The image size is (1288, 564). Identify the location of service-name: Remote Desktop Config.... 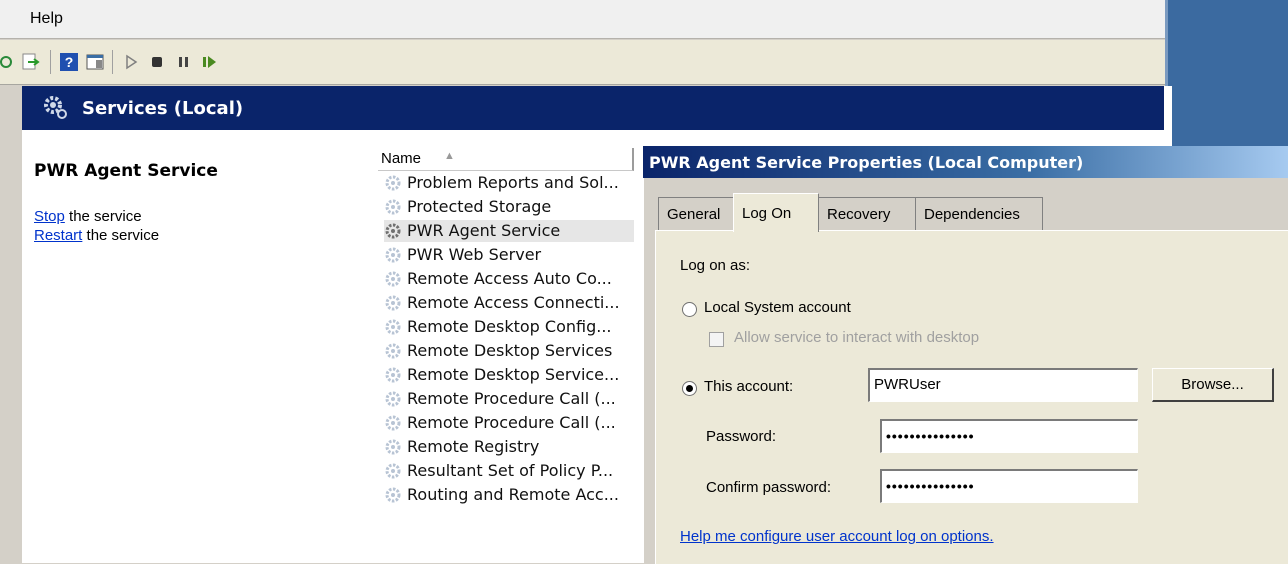
(509, 326).